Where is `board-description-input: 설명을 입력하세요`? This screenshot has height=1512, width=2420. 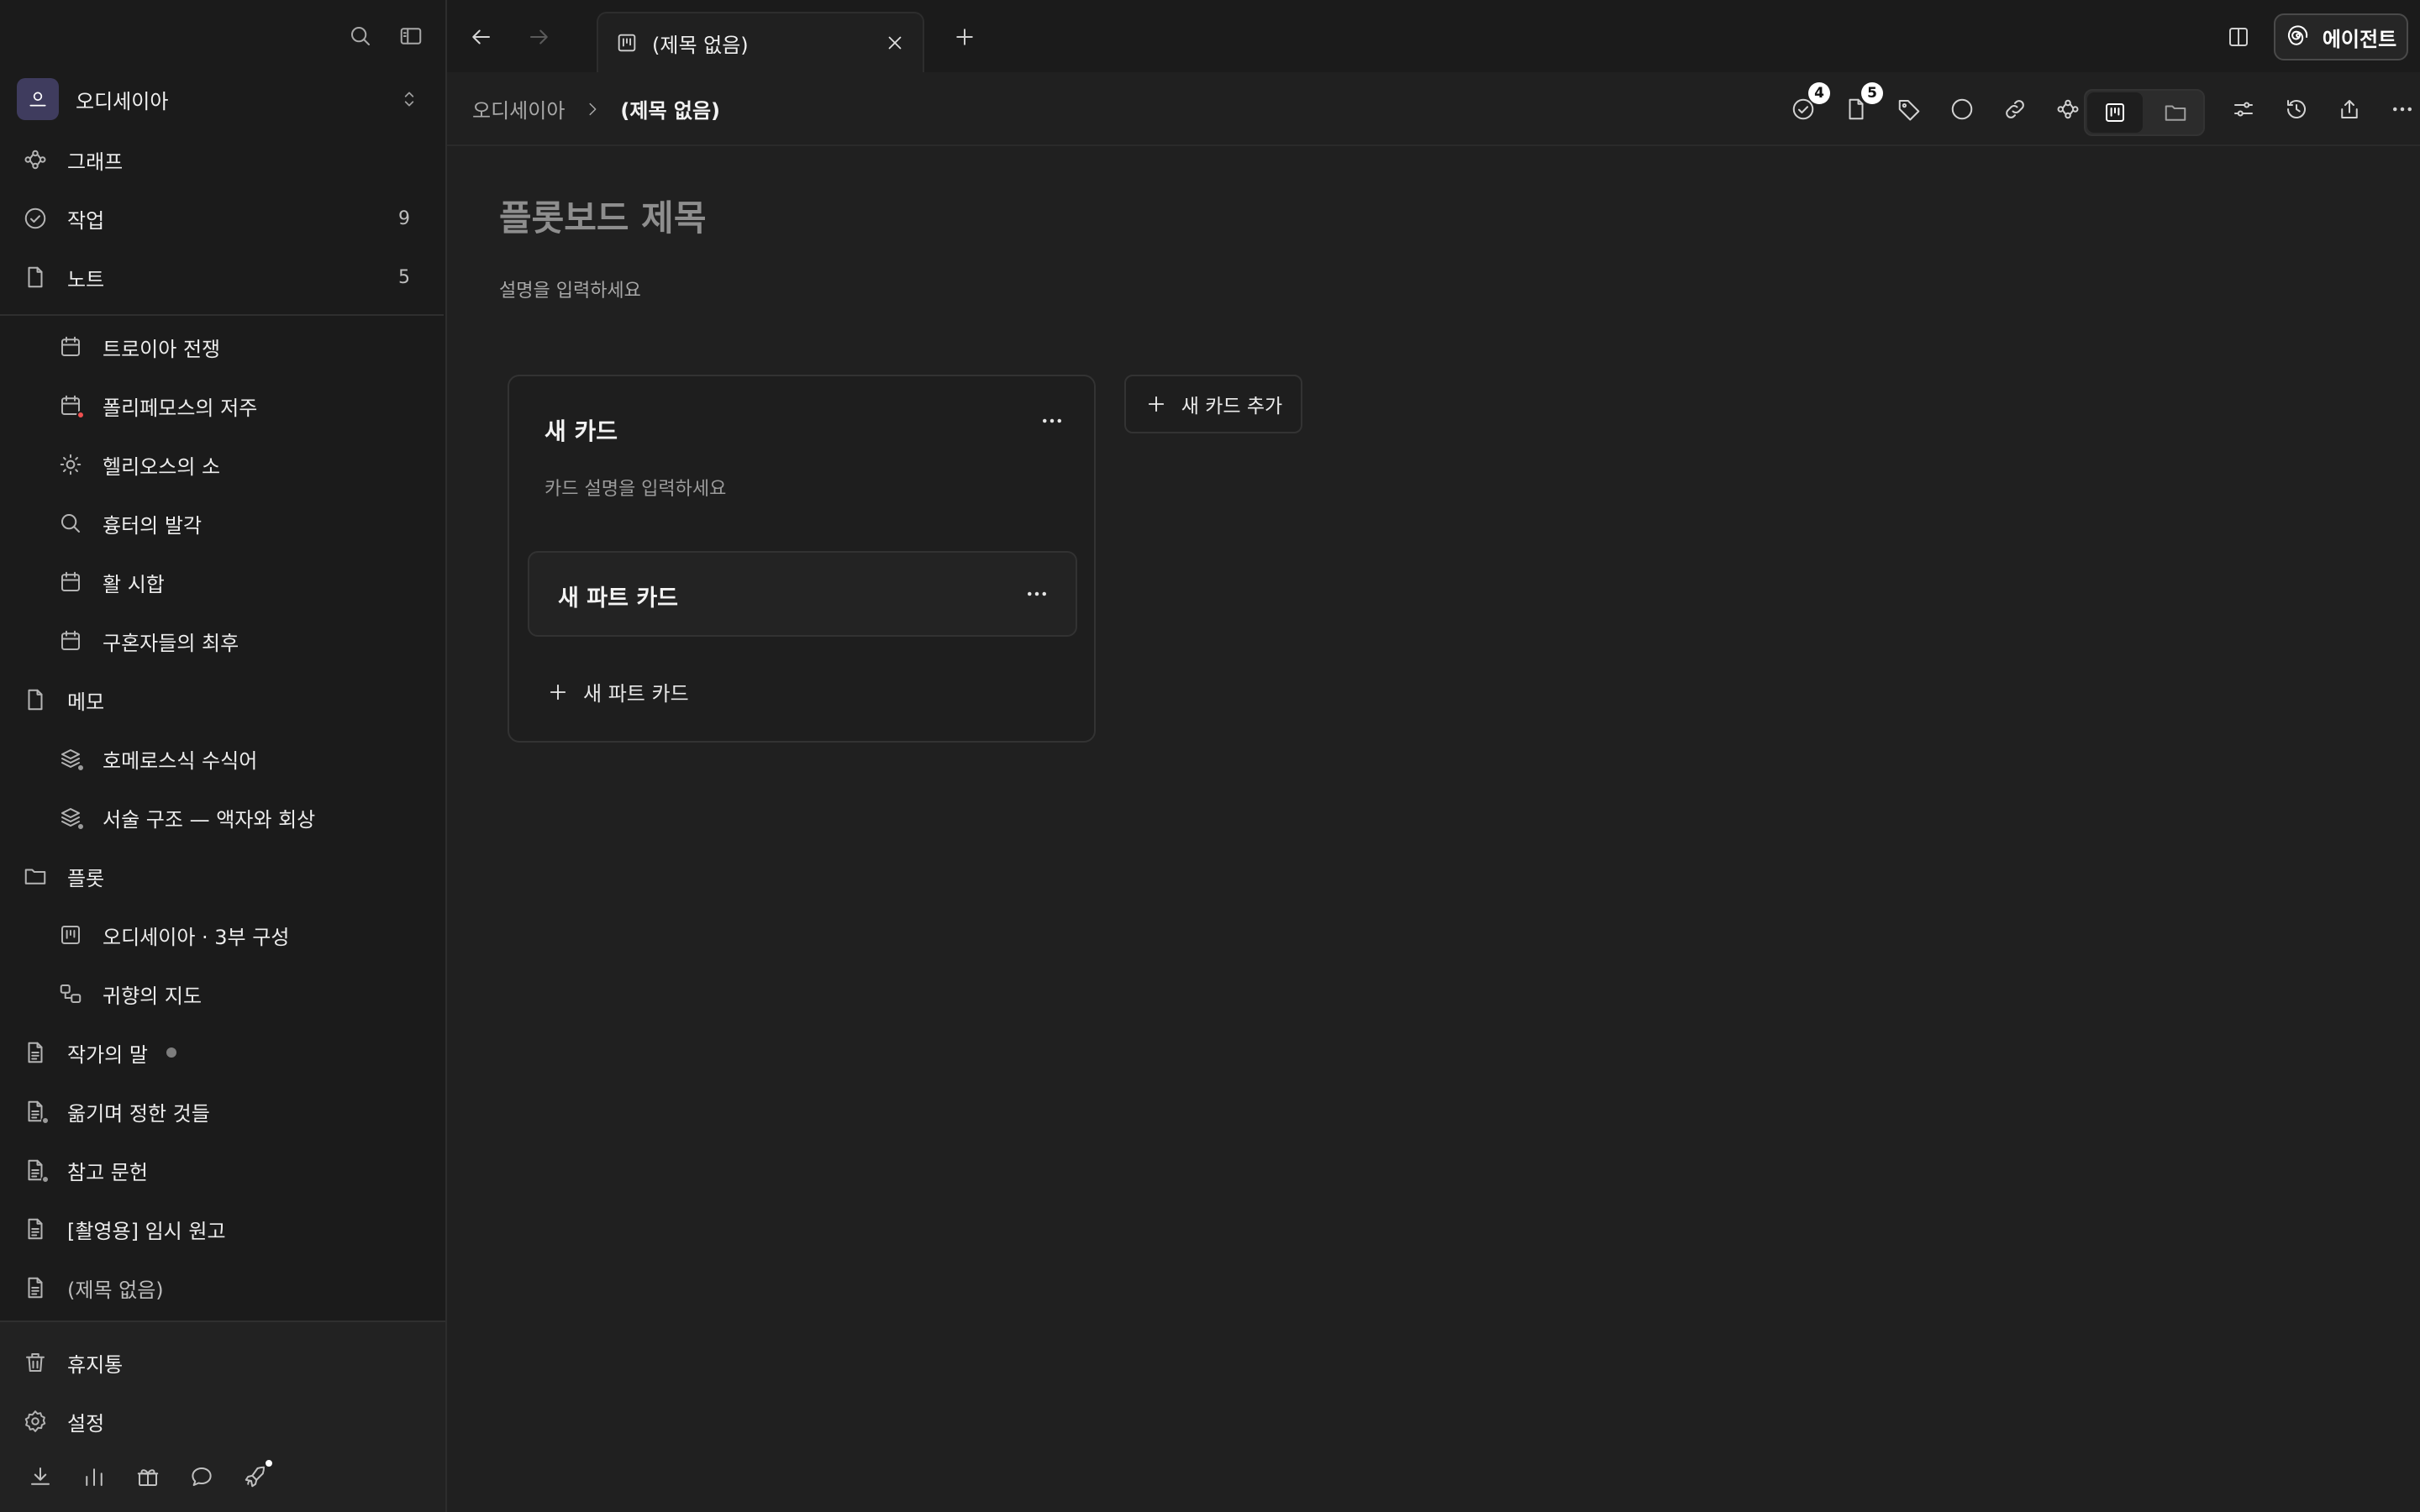 board-description-input: 설명을 입력하세요 is located at coordinates (570, 289).